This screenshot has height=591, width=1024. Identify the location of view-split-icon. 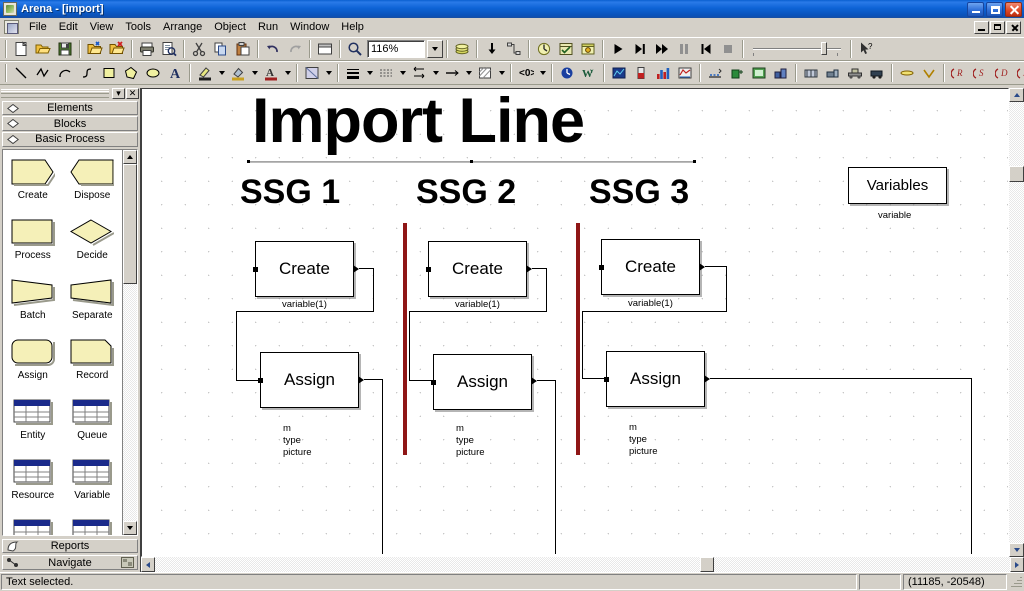
(325, 49).